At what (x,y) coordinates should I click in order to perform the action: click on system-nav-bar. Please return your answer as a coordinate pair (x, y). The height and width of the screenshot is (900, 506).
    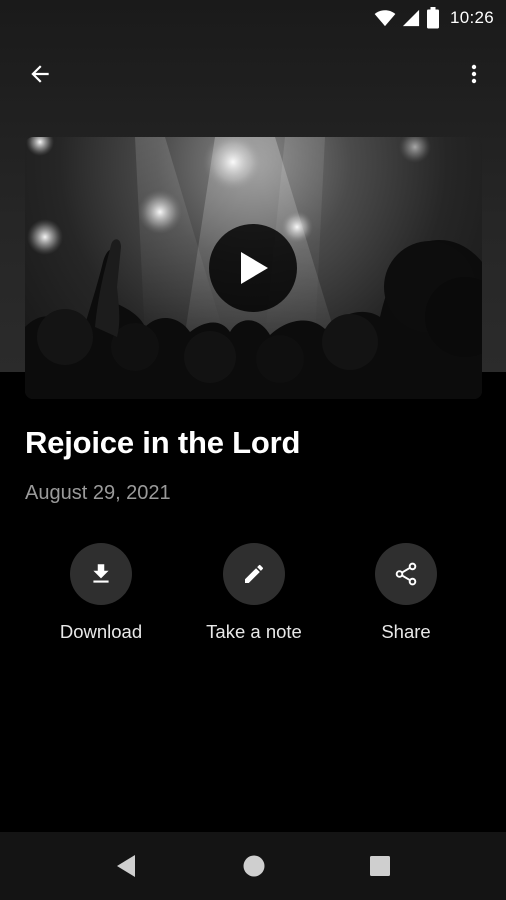
    Looking at the image, I should click on (253, 866).